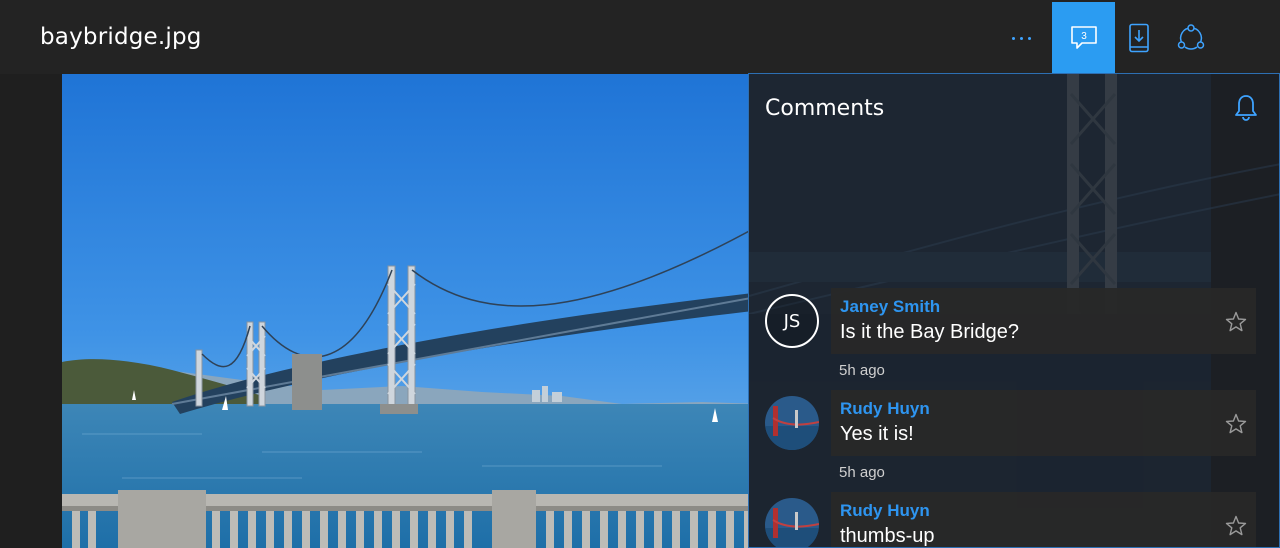 This screenshot has height=548, width=1280. I want to click on avatar: JS, so click(792, 321).